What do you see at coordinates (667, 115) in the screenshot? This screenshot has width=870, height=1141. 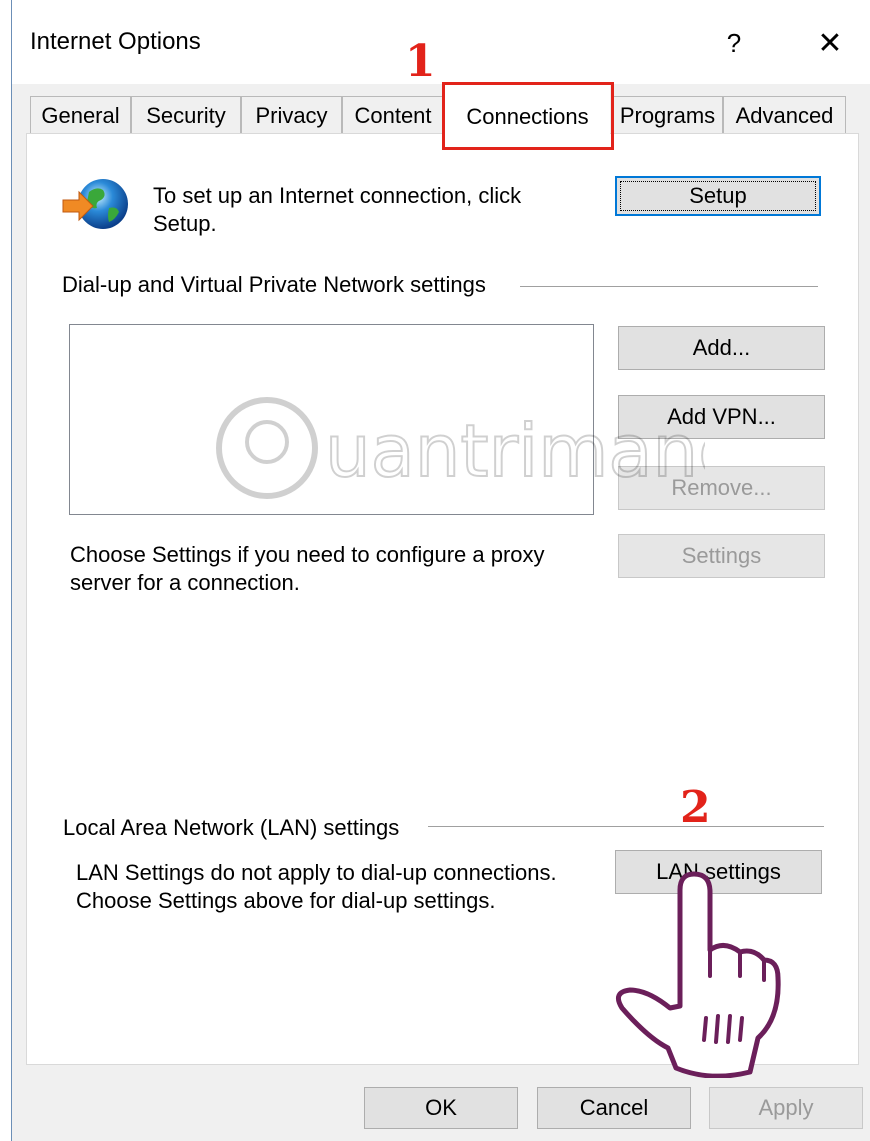 I see `tab-programs: Programs` at bounding box center [667, 115].